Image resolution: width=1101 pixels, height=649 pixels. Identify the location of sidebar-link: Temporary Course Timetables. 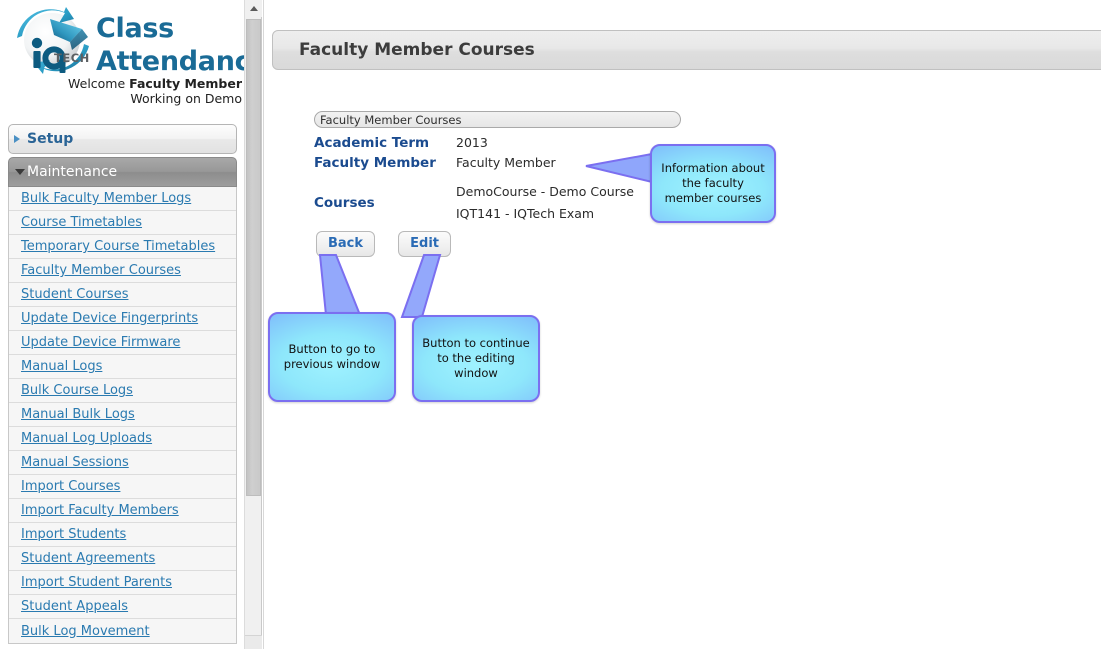
(118, 246).